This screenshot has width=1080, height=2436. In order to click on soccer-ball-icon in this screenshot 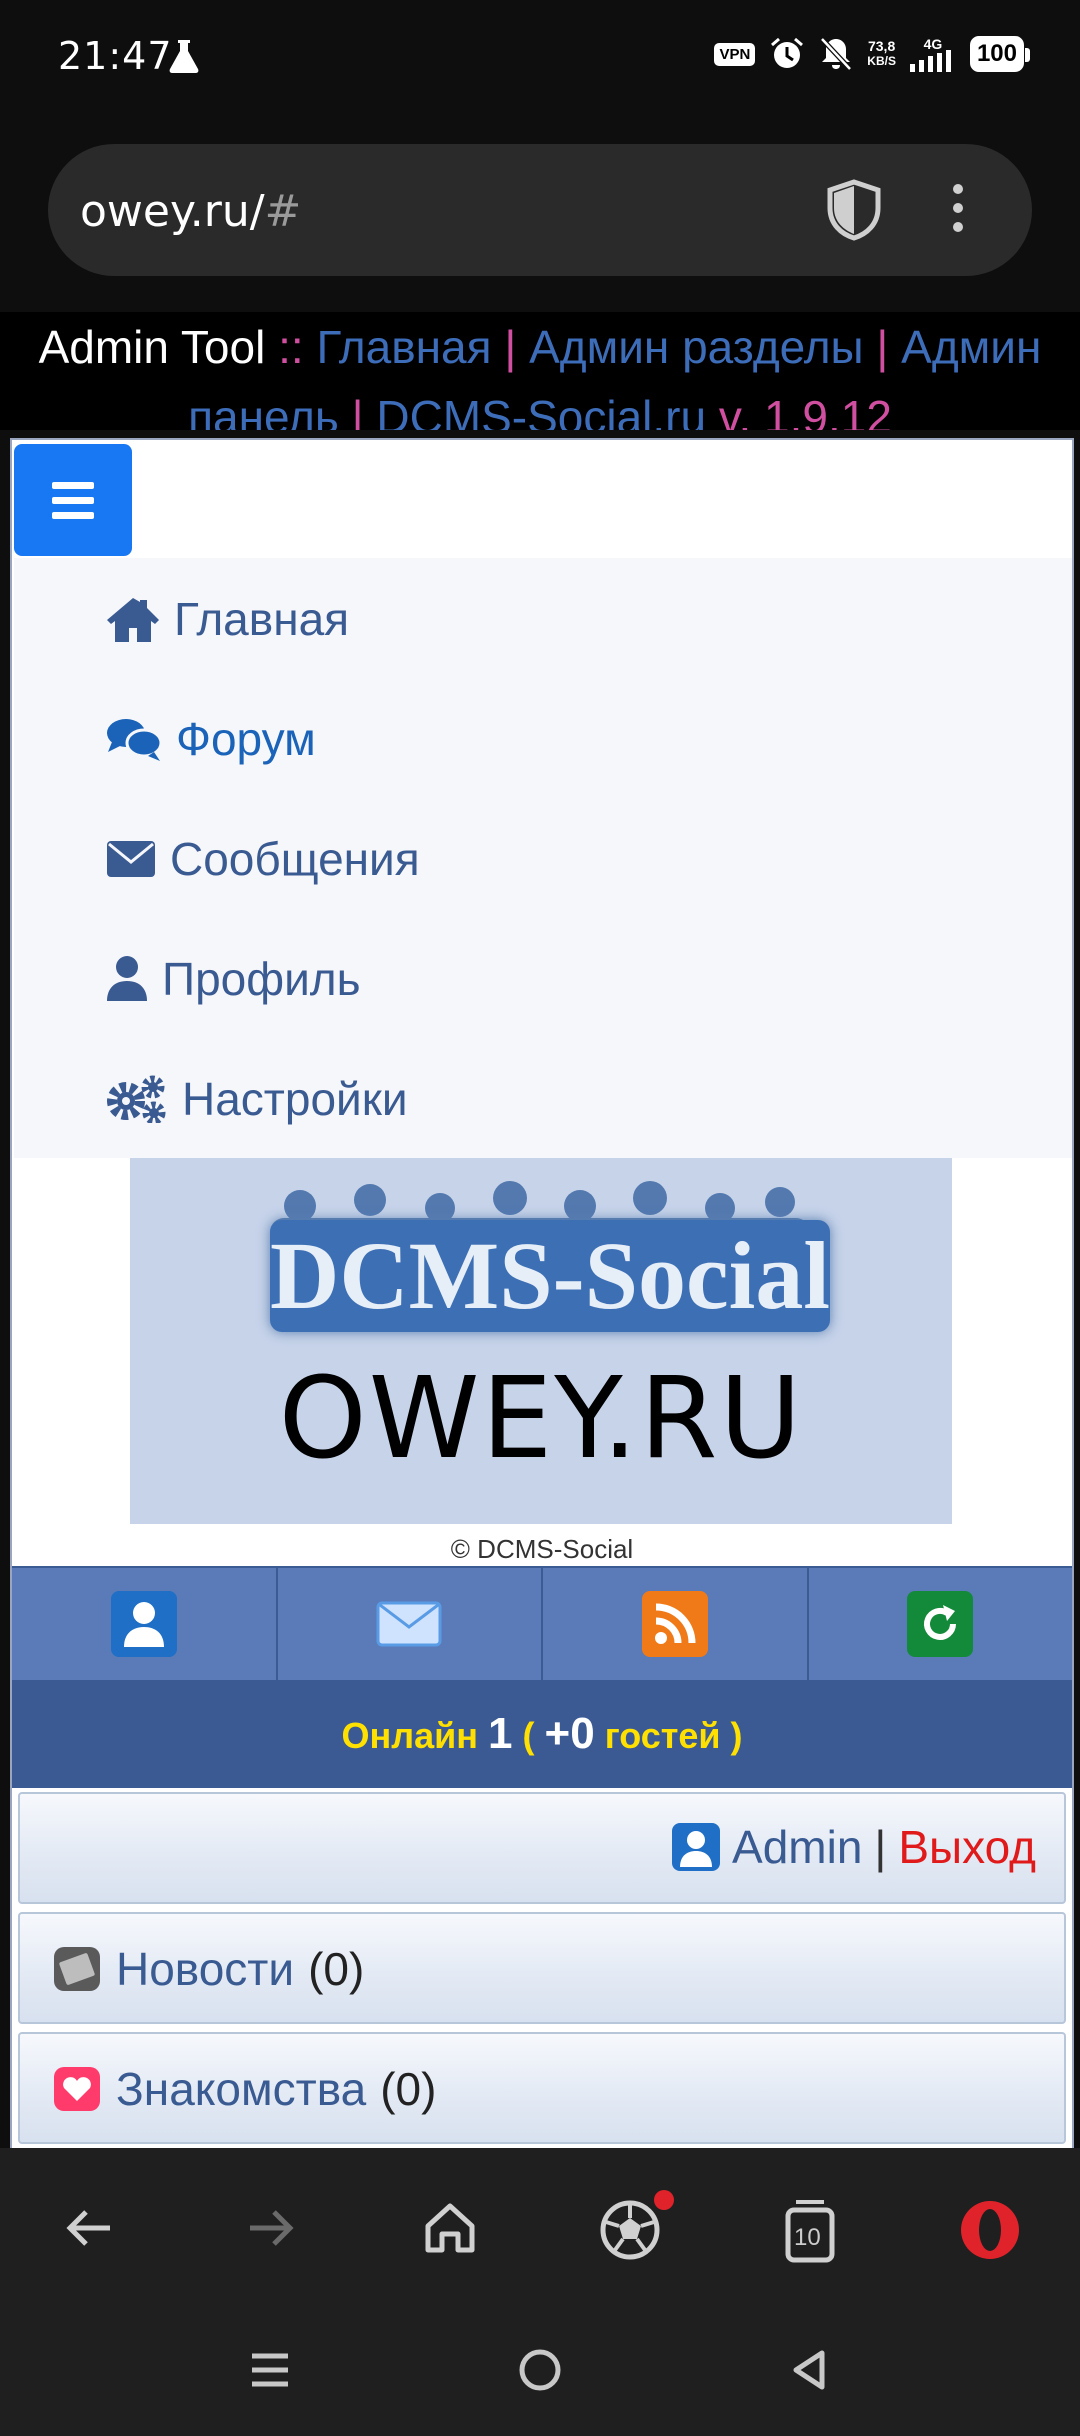, I will do `click(636, 2226)`.